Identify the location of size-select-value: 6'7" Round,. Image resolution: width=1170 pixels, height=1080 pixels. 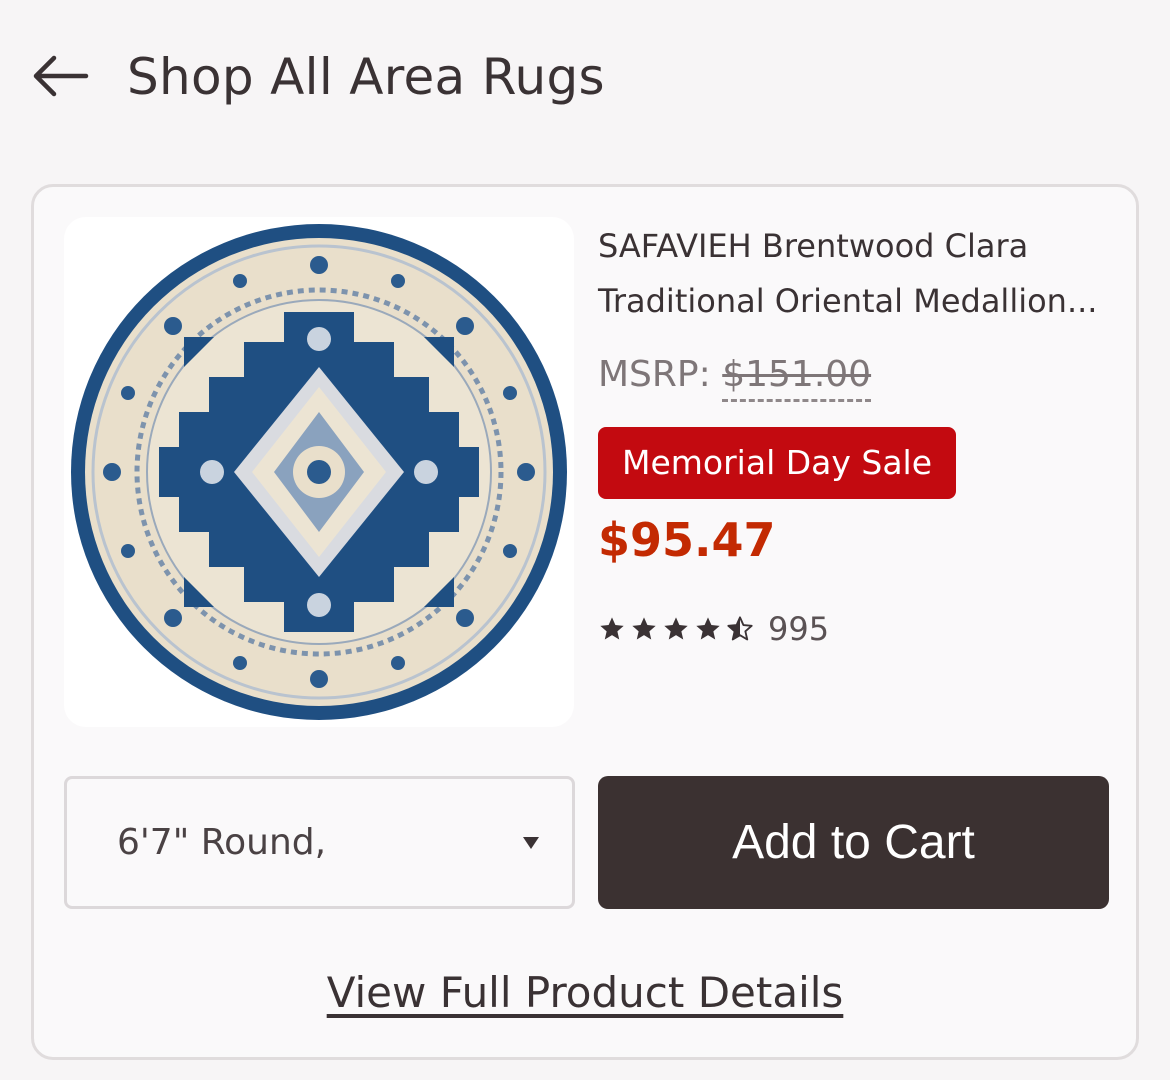
(222, 842).